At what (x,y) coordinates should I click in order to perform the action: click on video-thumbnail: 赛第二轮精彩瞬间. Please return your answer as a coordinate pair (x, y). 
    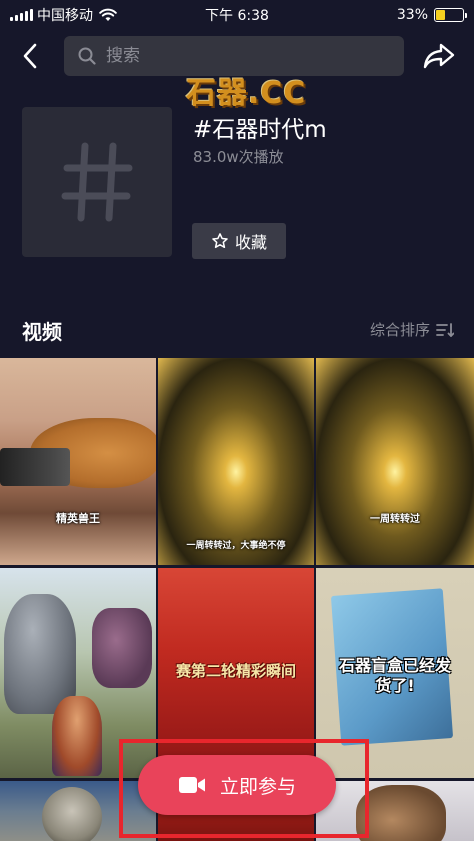
    Looking at the image, I should click on (236, 673).